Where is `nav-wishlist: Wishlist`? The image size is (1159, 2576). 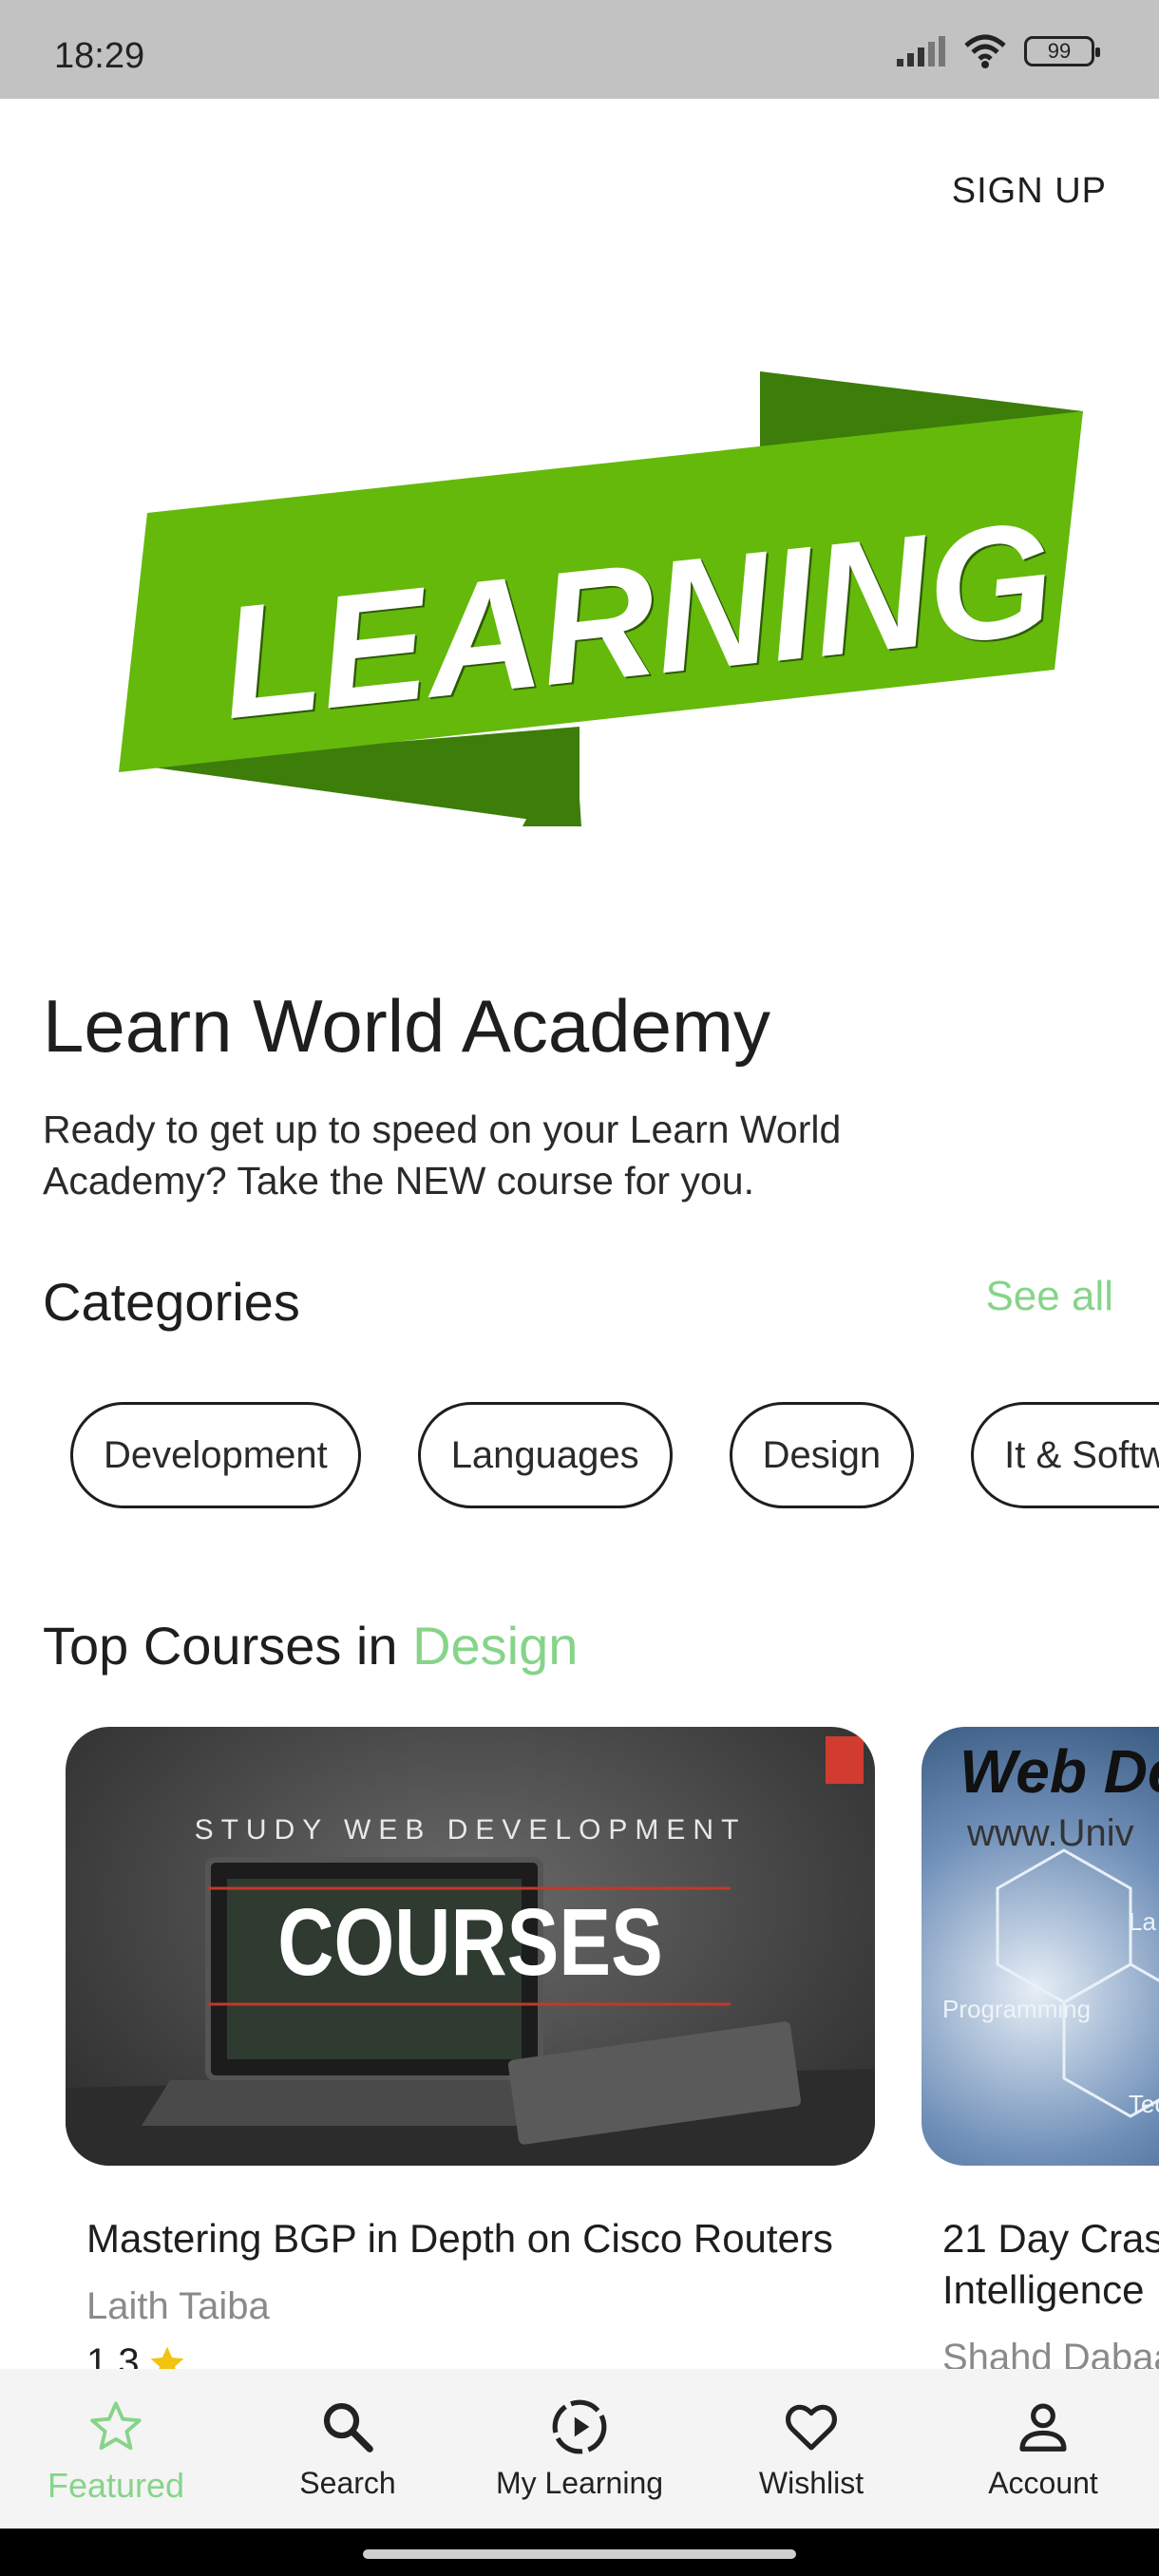 nav-wishlist: Wishlist is located at coordinates (811, 2449).